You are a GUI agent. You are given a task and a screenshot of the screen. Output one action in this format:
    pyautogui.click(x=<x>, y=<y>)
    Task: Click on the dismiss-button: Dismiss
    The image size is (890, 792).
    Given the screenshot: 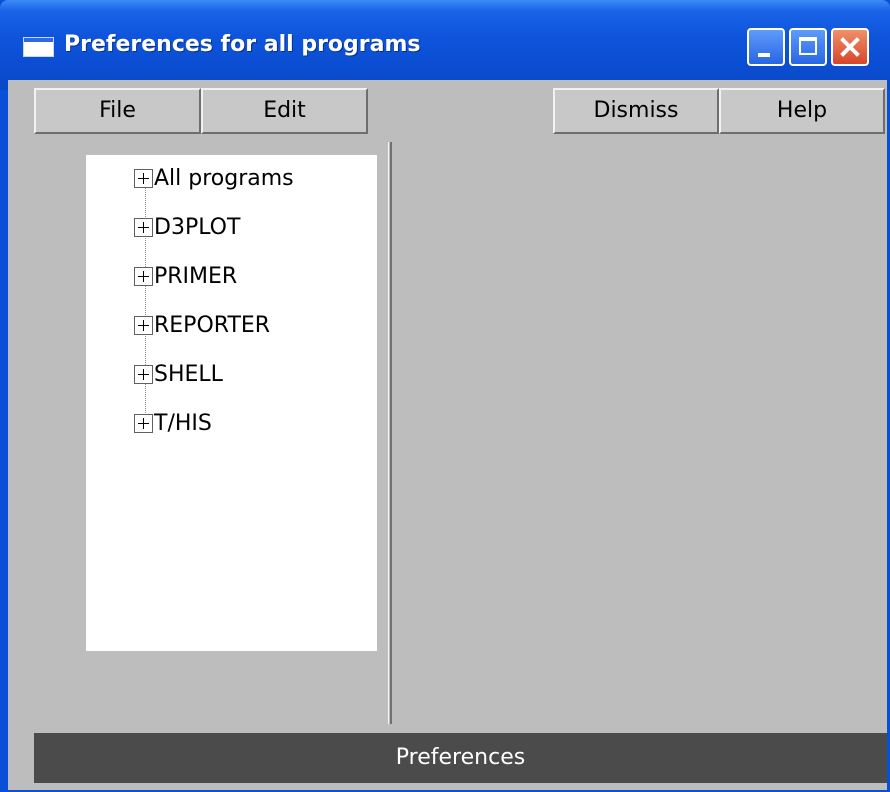 What is the action you would take?
    pyautogui.click(x=636, y=111)
    